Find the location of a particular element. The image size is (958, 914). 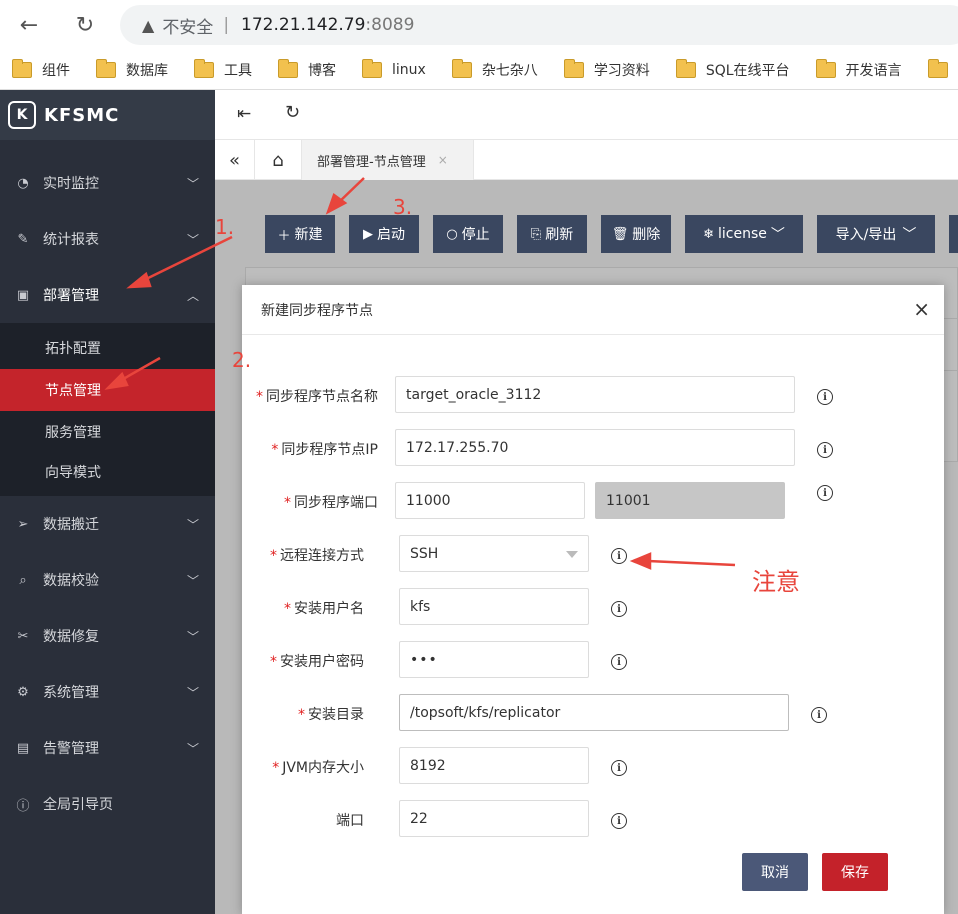

install-dir-input: /topsoft/kfs/replicator is located at coordinates (594, 712).